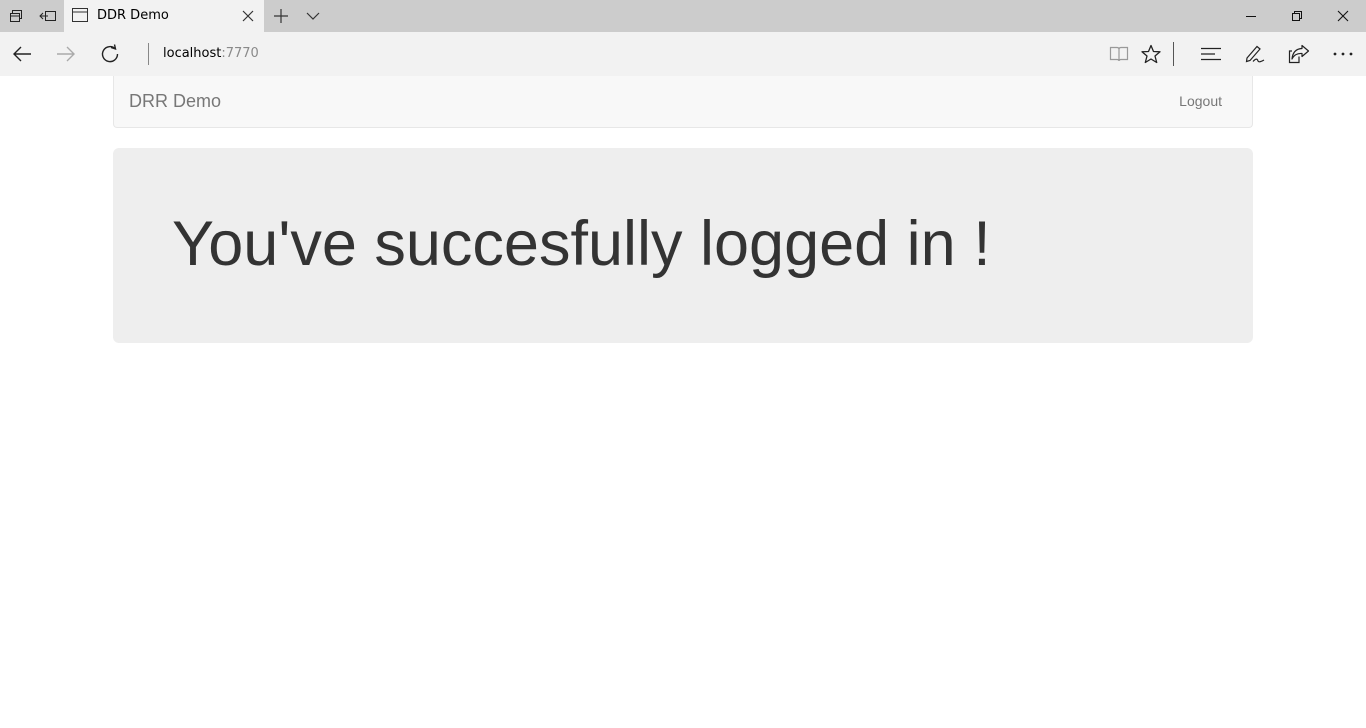 This screenshot has width=1366, height=728. I want to click on more-button, so click(1343, 54).